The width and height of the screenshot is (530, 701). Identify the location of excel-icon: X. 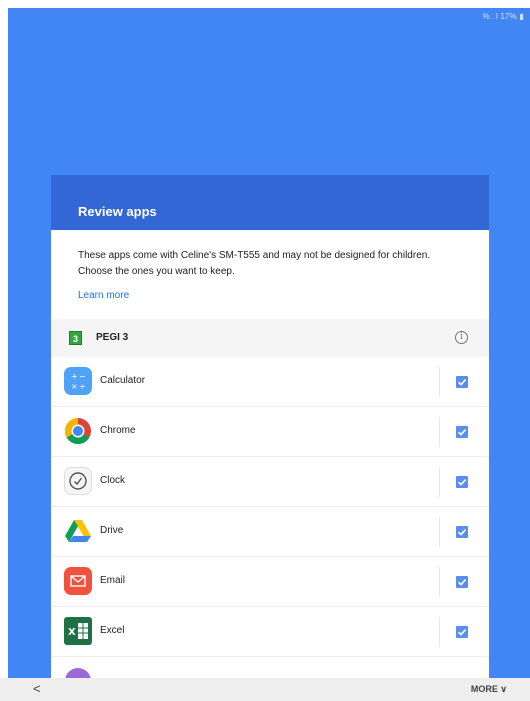
(78, 631).